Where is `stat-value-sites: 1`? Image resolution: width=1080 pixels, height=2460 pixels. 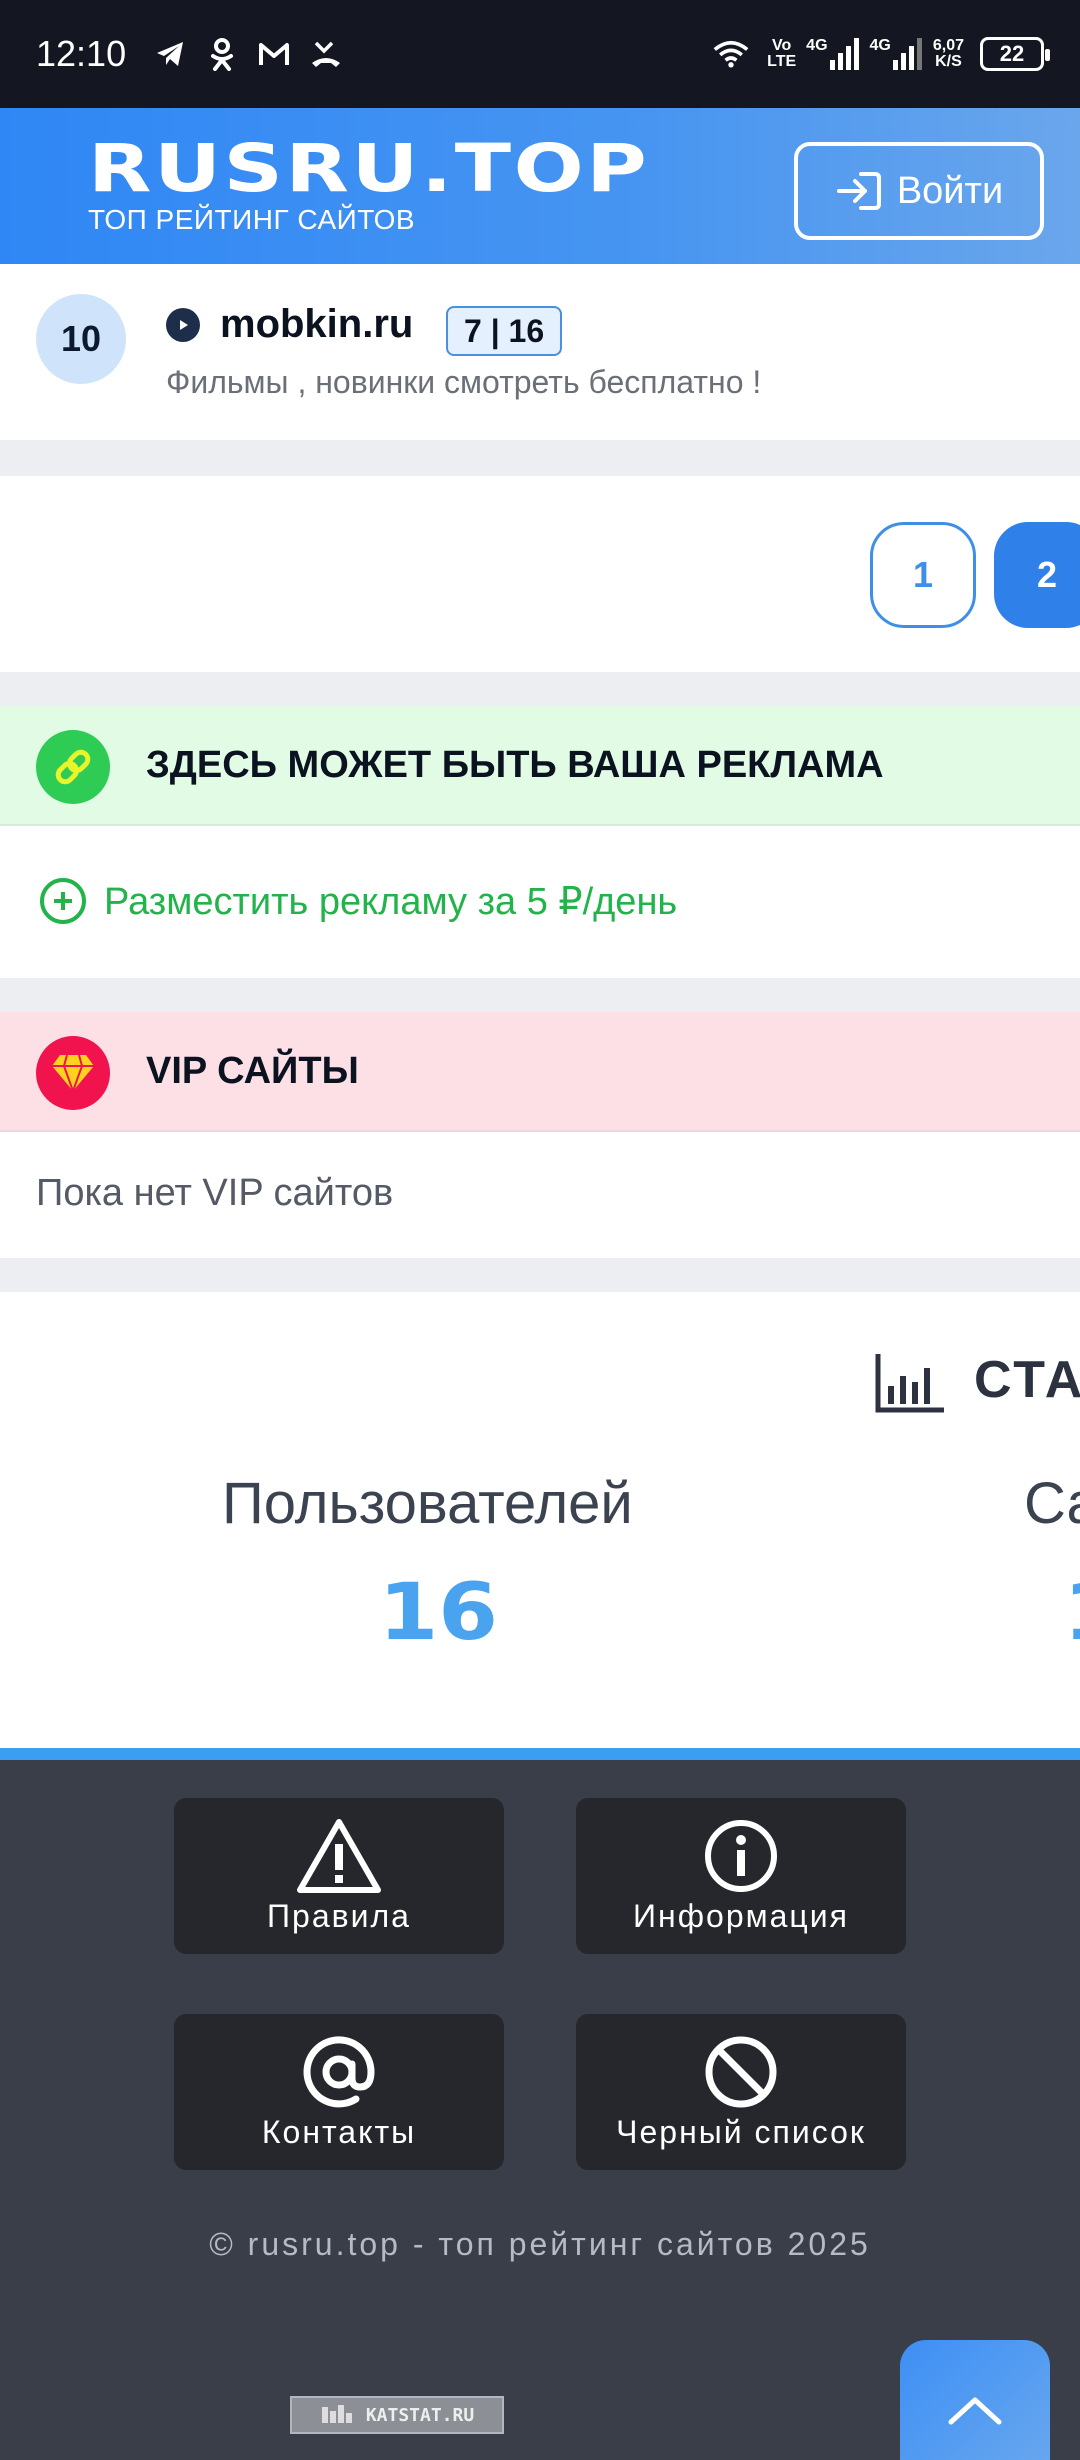
stat-value-sites: 1 is located at coordinates (1071, 1613).